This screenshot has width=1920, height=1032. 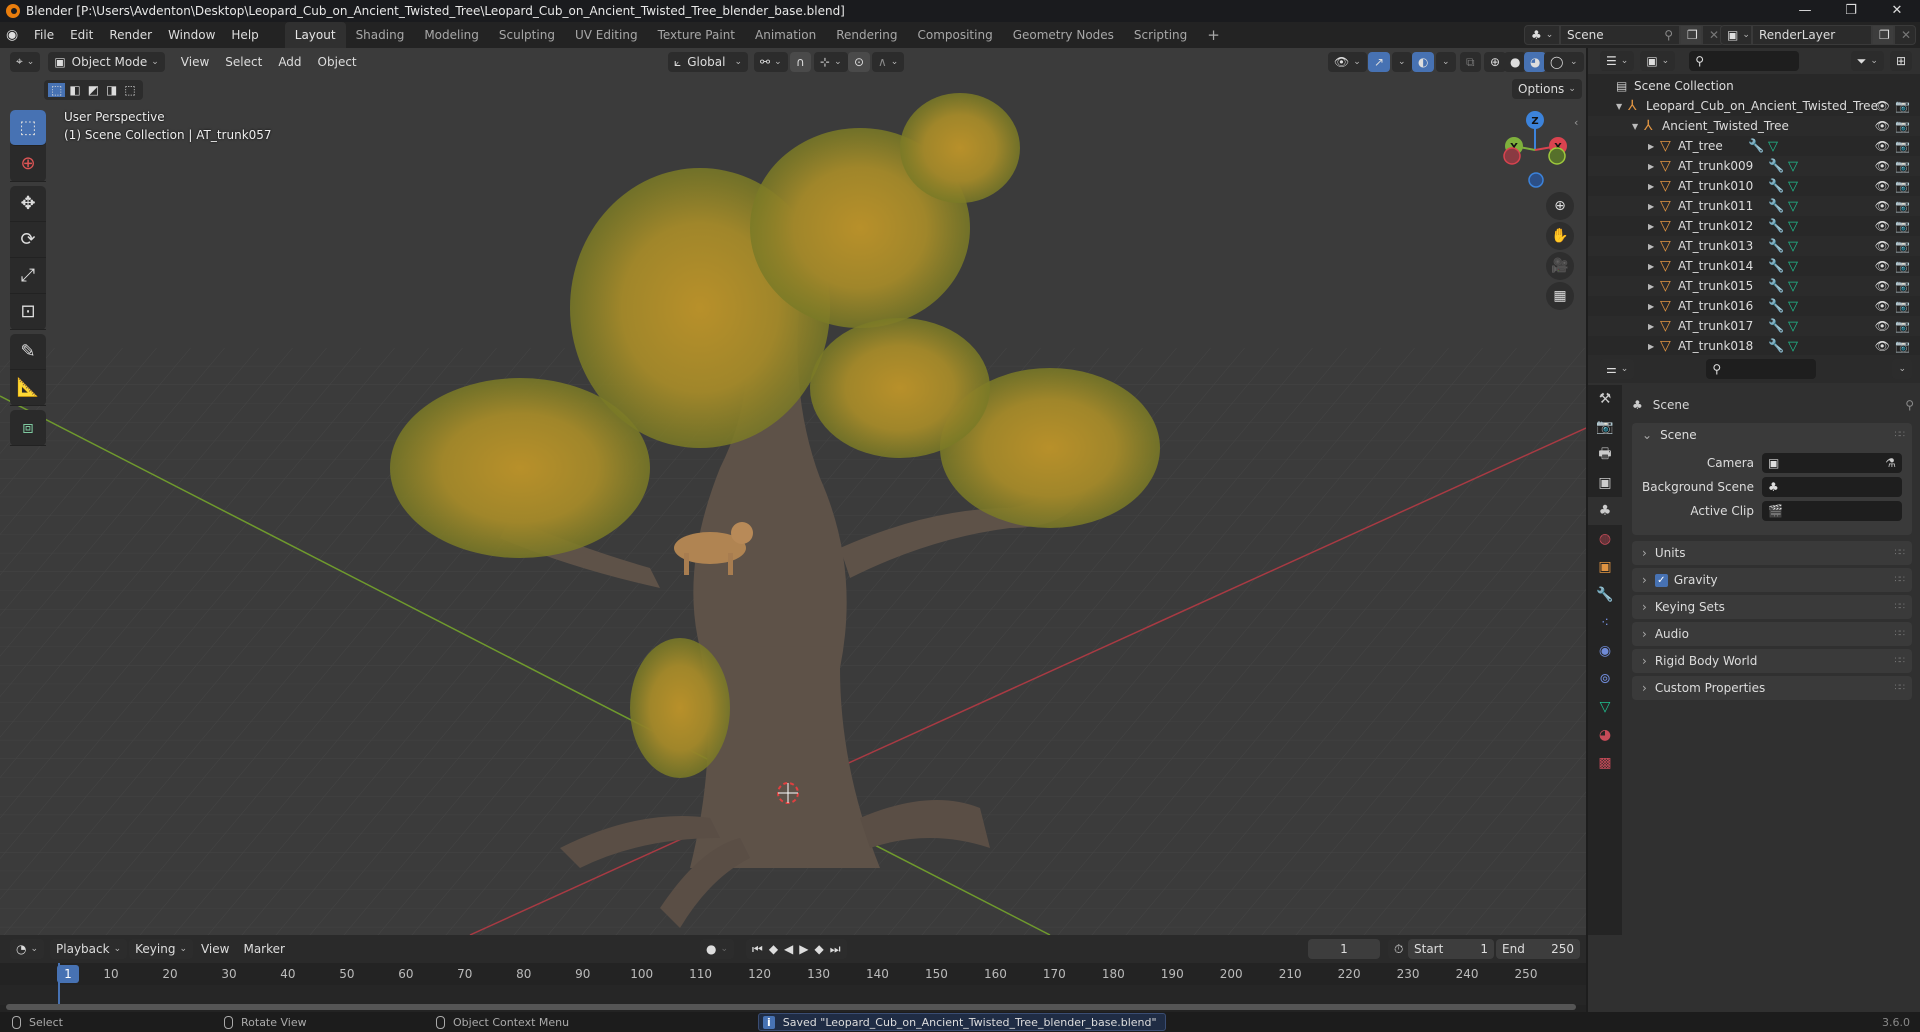 I want to click on play-icon: ▶, so click(x=803, y=949).